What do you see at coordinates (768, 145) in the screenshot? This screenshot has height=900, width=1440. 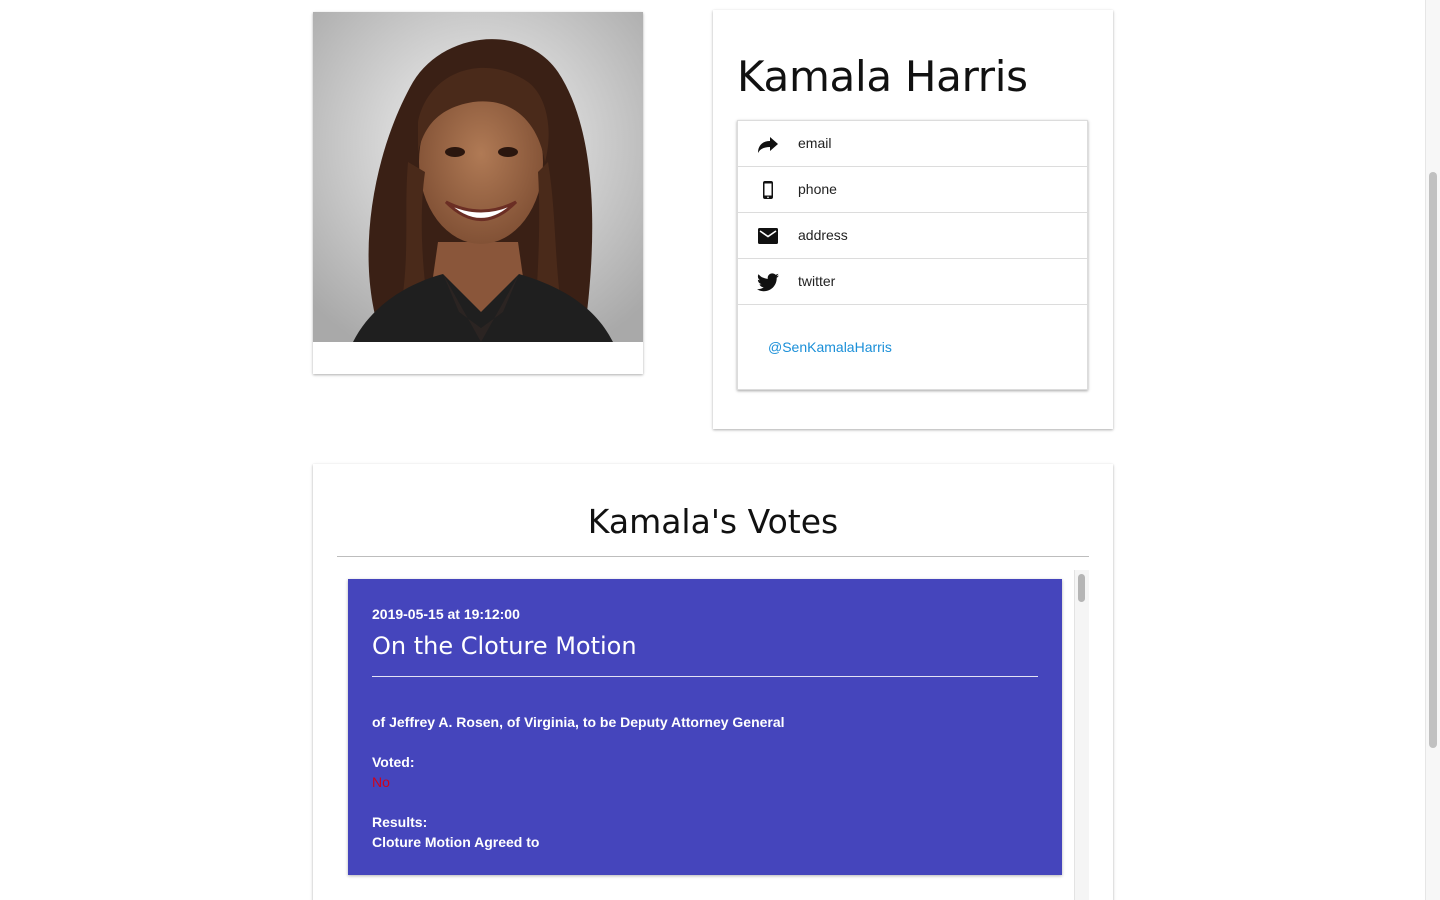 I see `share-arrow-icon` at bounding box center [768, 145].